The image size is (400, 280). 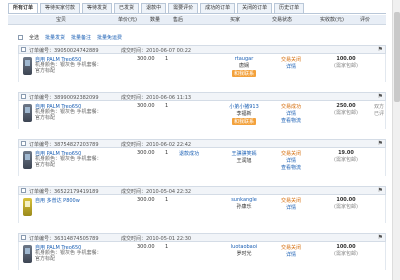 What do you see at coordinates (365, 20) in the screenshot?
I see `header-rate: 评价` at bounding box center [365, 20].